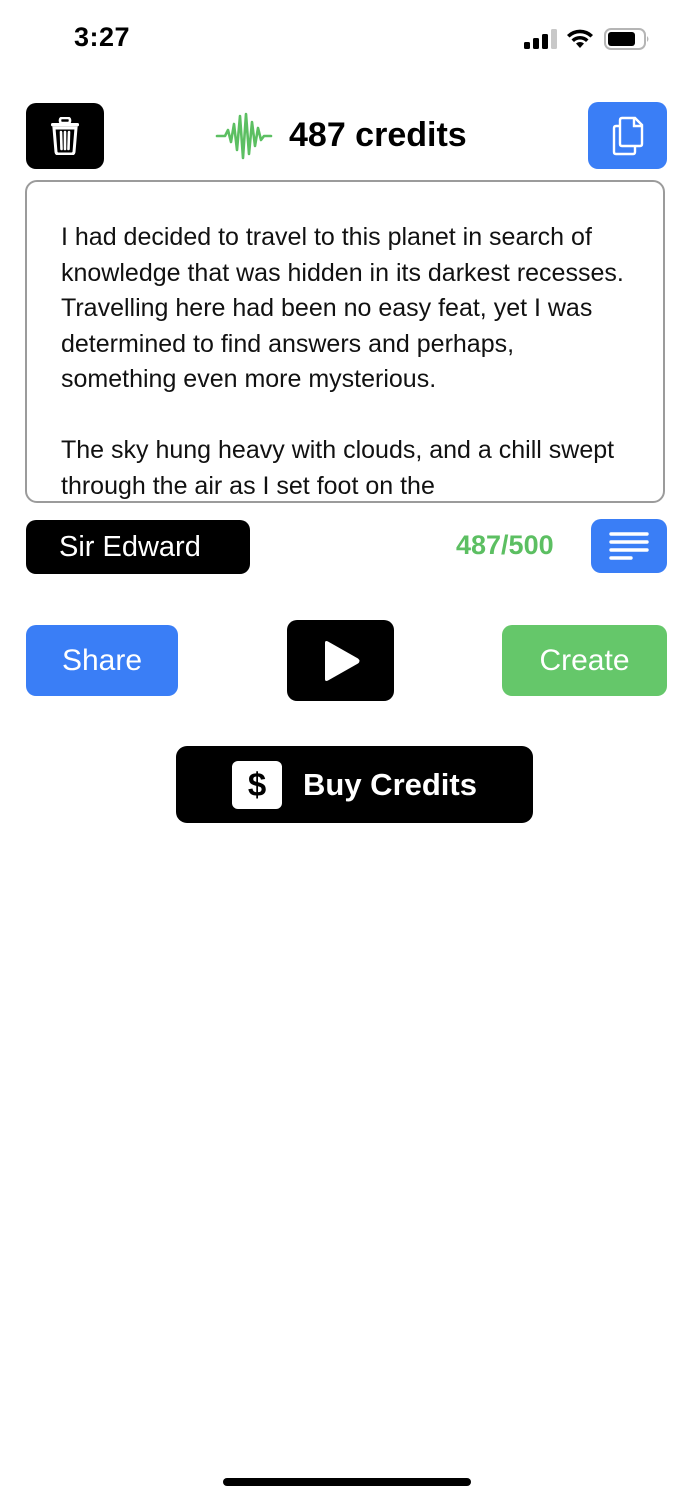 This screenshot has height=1500, width=693. What do you see at coordinates (390, 784) in the screenshot?
I see `buy-credits-label: Buy Credits` at bounding box center [390, 784].